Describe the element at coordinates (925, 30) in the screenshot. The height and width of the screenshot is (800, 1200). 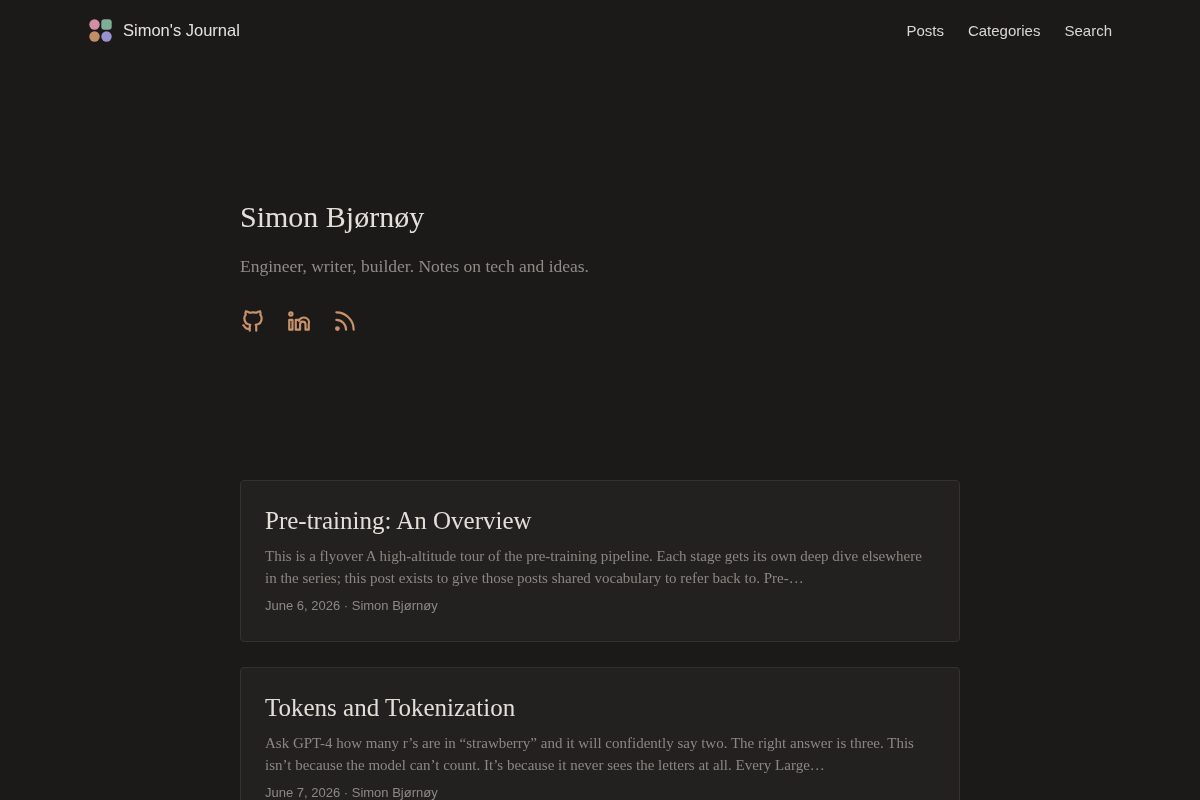
I see `nav-link: Posts` at that location.